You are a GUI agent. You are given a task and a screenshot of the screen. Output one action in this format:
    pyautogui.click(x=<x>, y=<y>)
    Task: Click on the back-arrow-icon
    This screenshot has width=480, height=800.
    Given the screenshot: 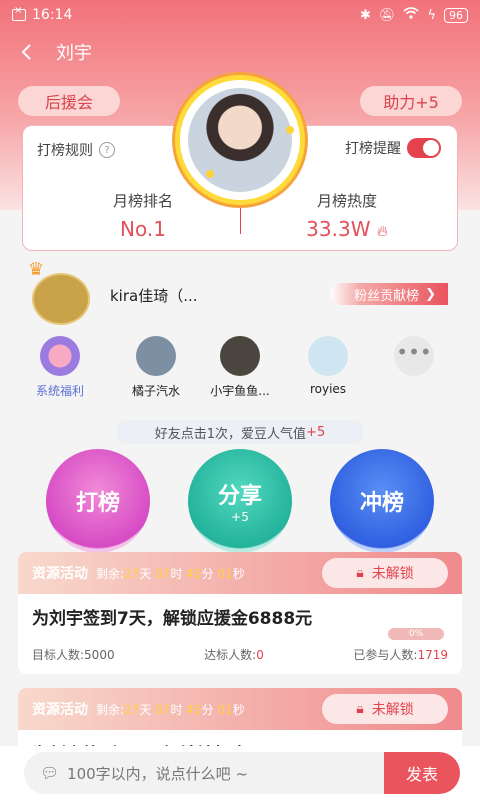 What is the action you would take?
    pyautogui.click(x=26, y=52)
    